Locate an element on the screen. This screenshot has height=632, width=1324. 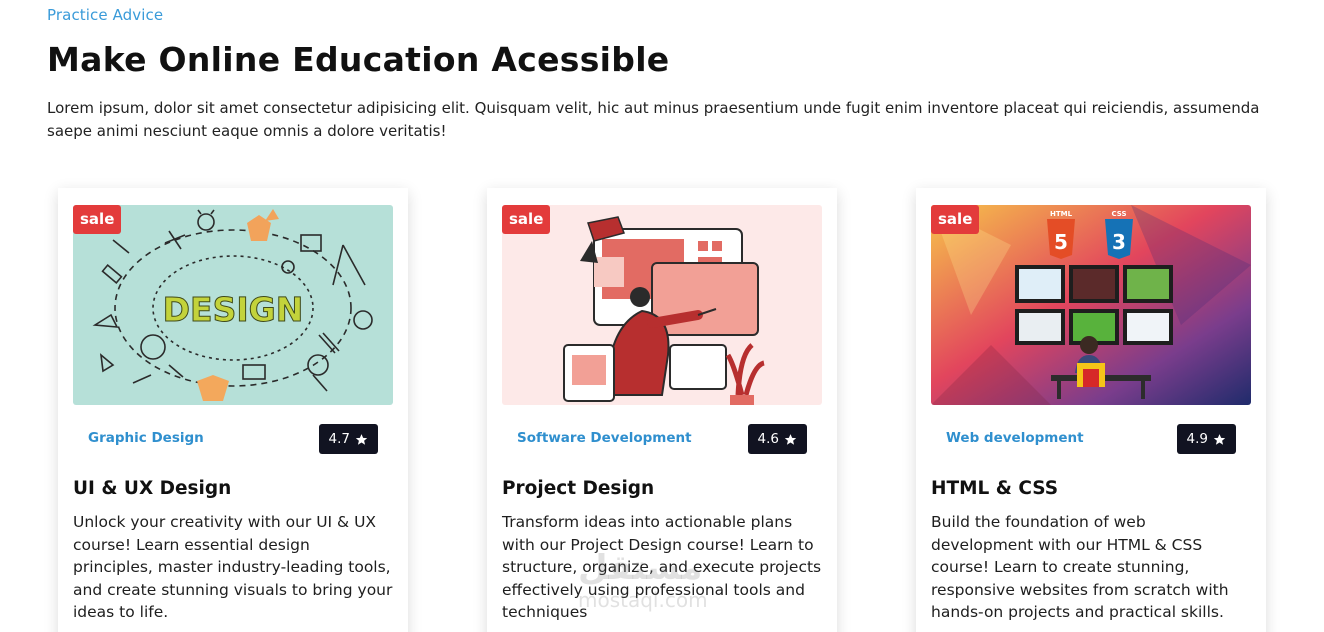
course-image-project is located at coordinates (662, 305).